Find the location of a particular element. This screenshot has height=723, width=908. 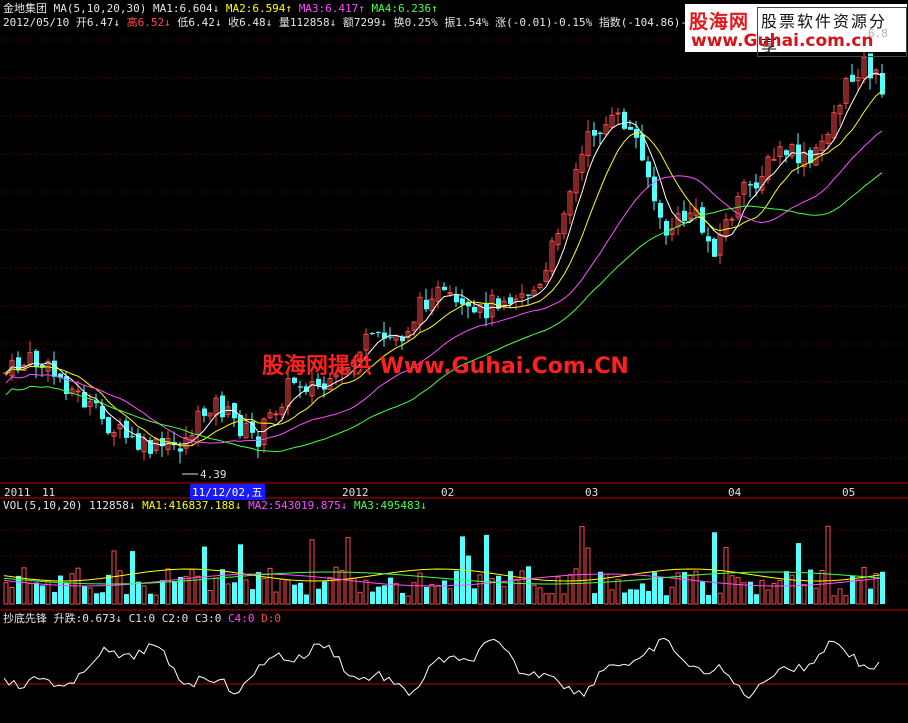

quote-open: 开6.47↓ is located at coordinates (97, 22).